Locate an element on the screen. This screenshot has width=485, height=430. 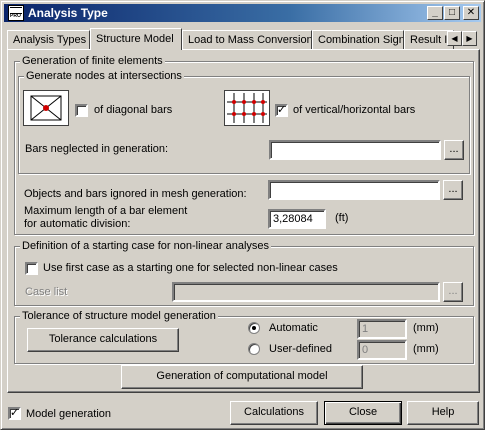
max-length-label-line2: for automatic division: is located at coordinates (77, 224).